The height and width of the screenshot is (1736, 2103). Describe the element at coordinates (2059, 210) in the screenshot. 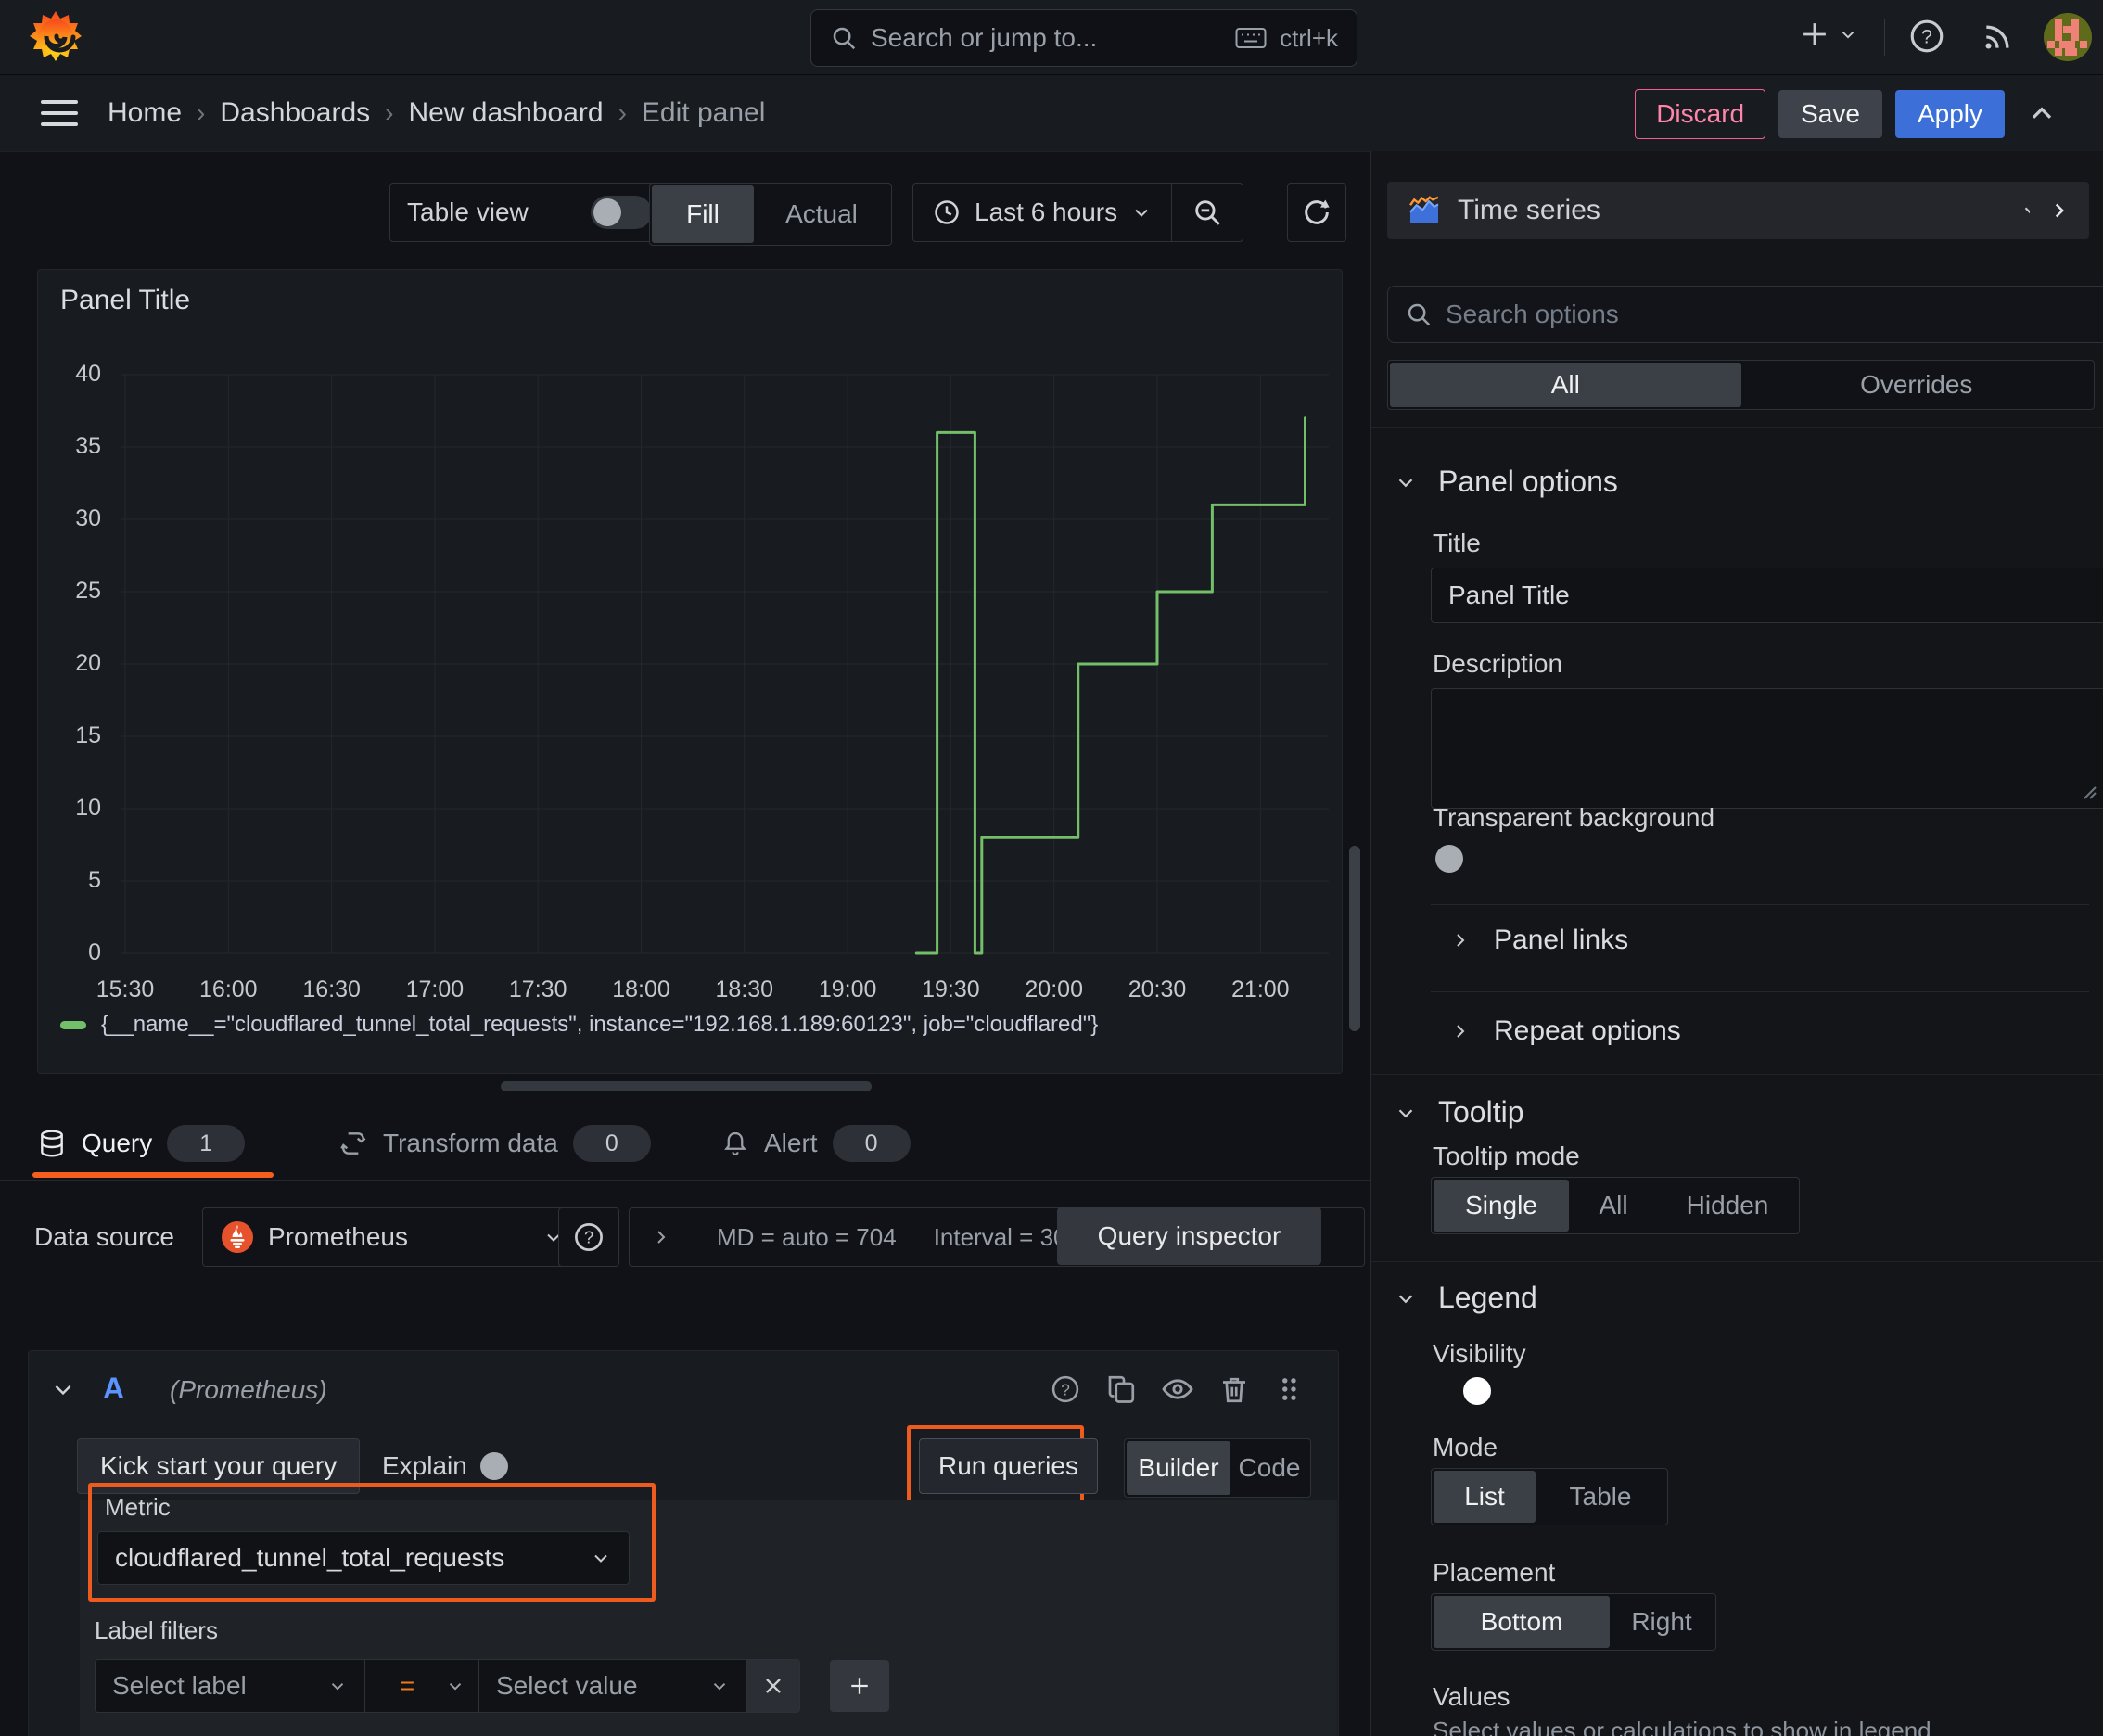

I see `toggle-options-pane-button` at that location.